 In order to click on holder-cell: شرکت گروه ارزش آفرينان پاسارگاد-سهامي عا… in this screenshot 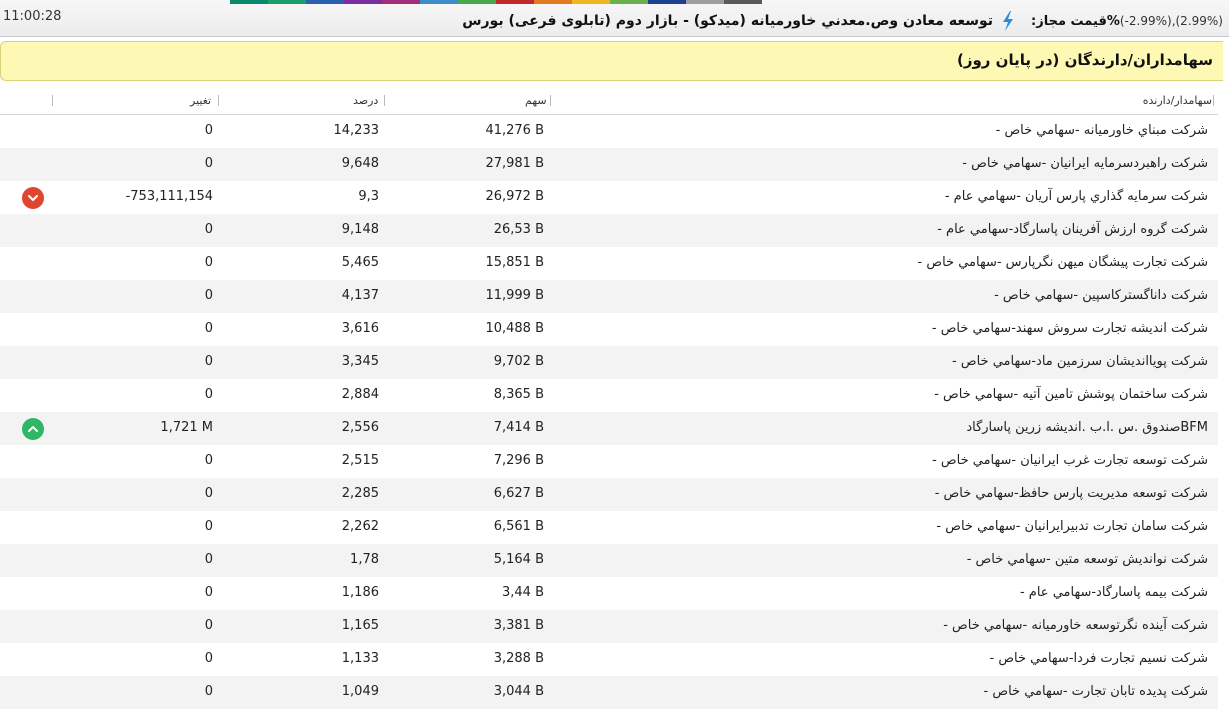, I will do `click(1072, 229)`.